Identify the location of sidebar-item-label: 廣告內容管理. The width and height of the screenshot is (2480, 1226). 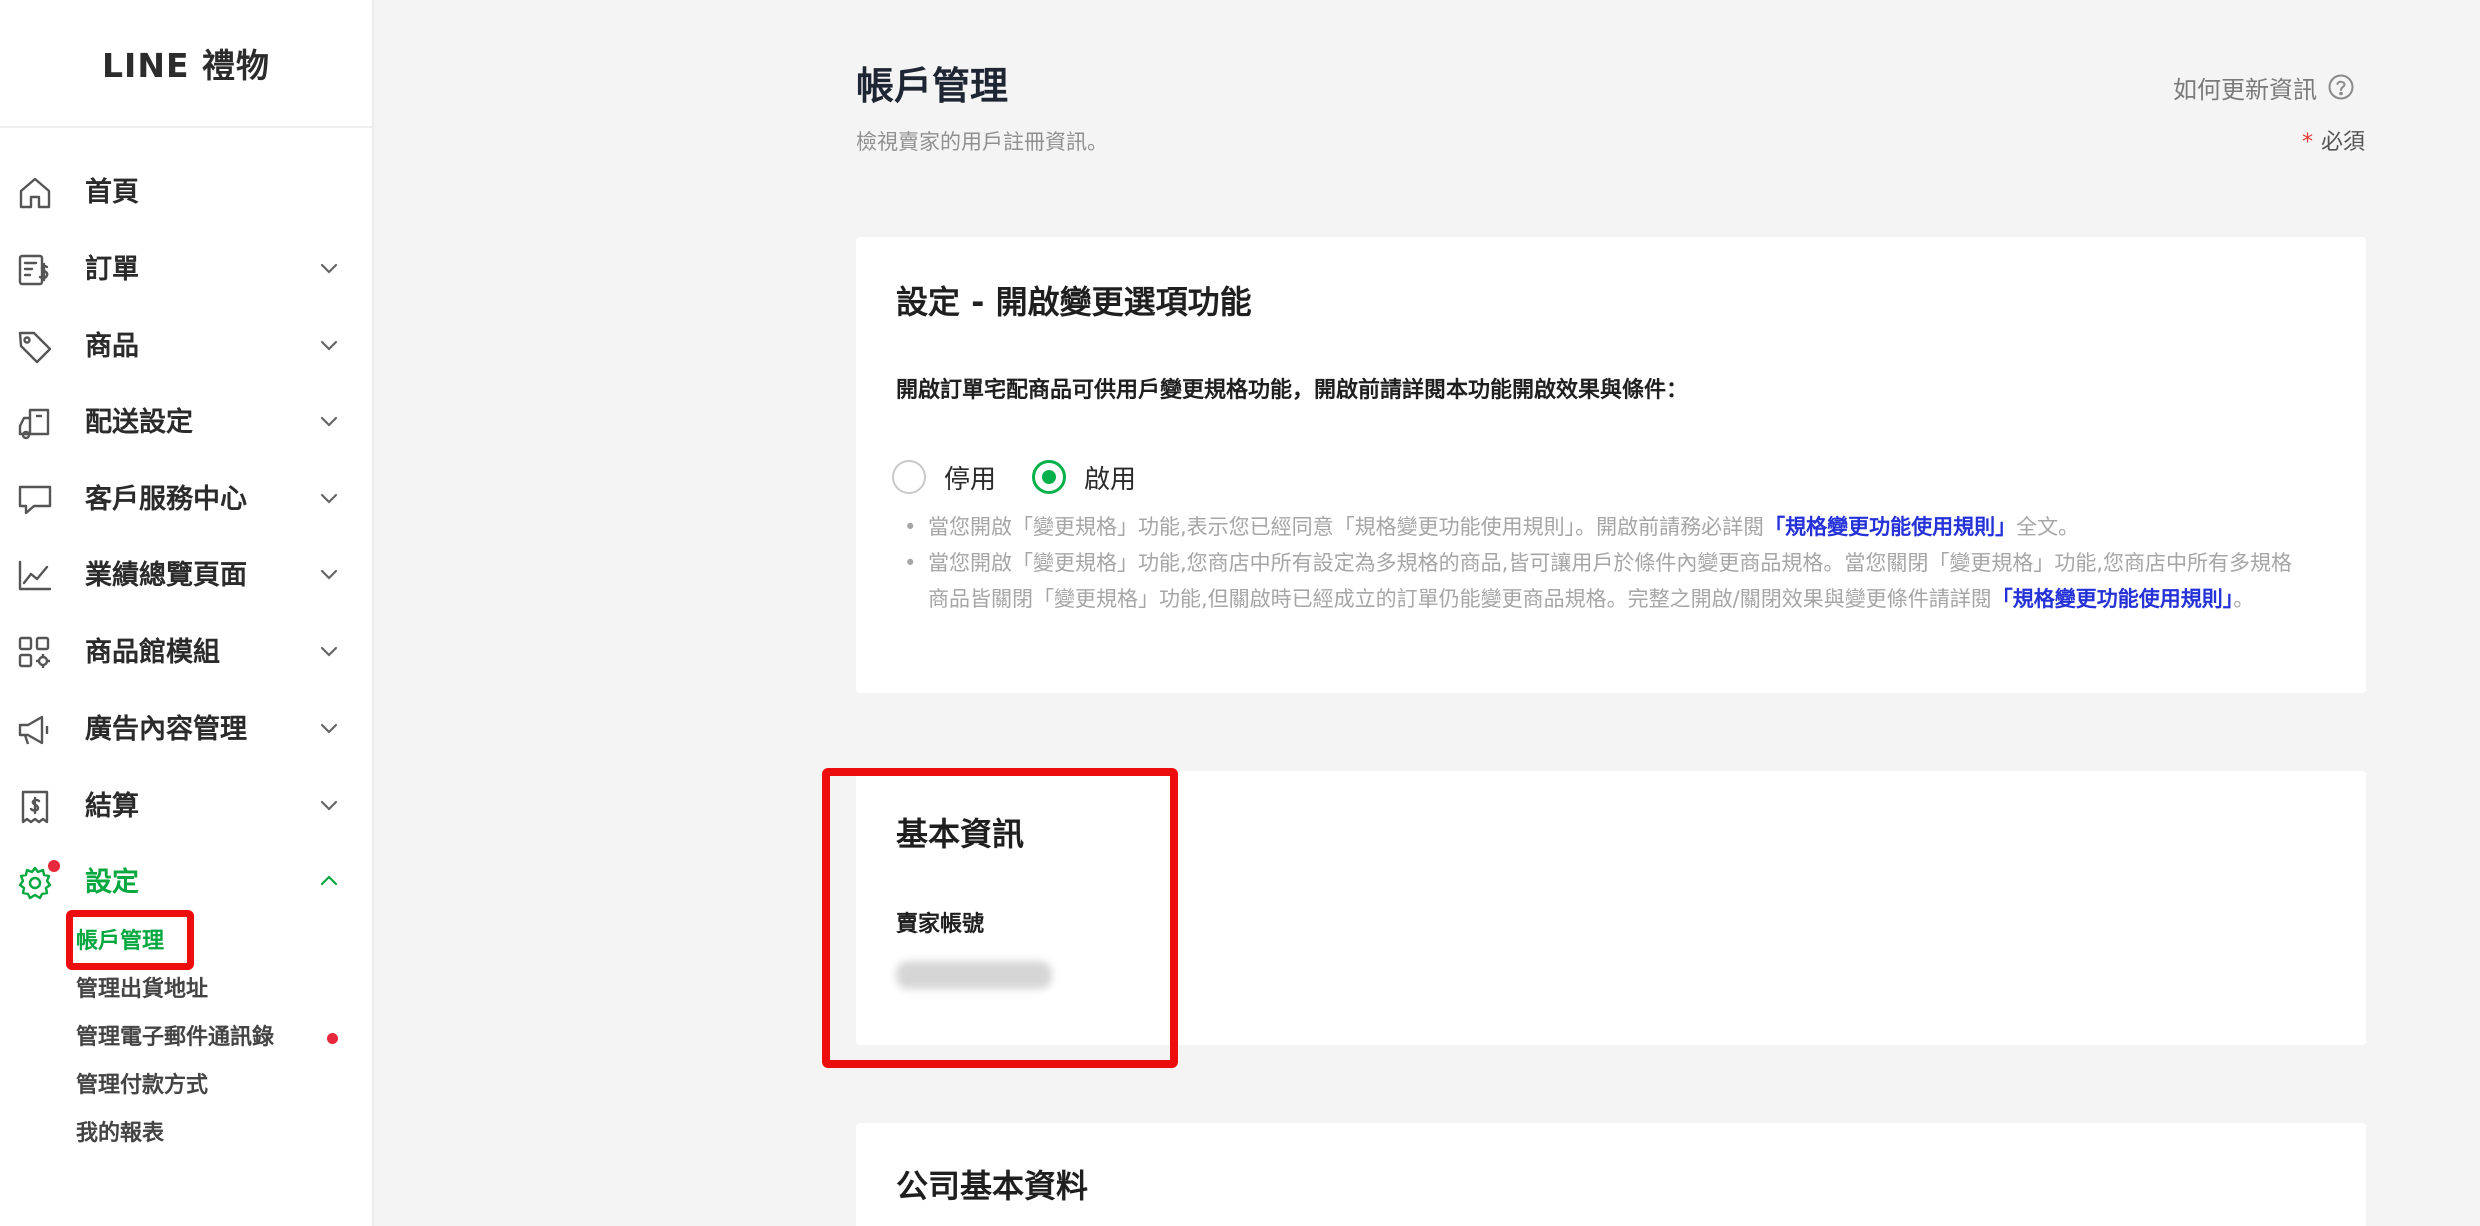
(166, 729).